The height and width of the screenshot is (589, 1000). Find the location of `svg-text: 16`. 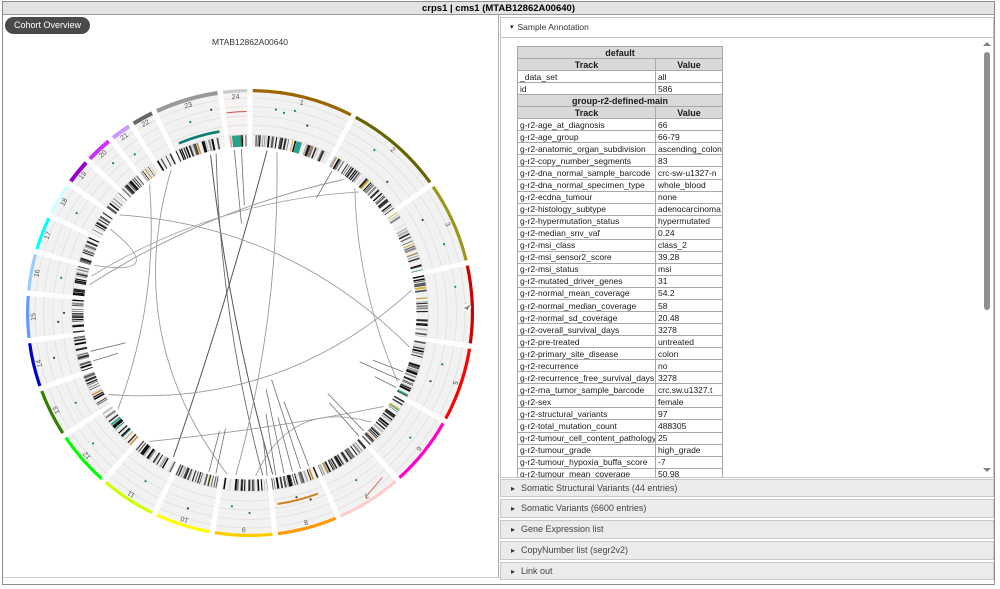

svg-text: 16 is located at coordinates (37, 273).